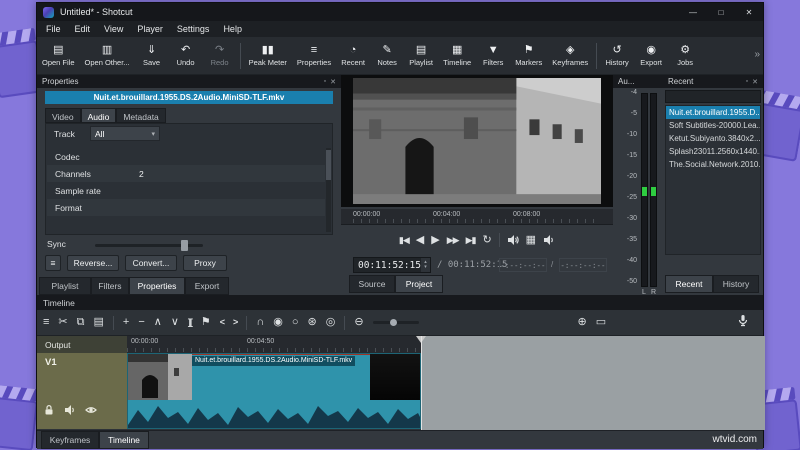 The image size is (800, 450). I want to click on mute-track-icon, so click(70, 412).